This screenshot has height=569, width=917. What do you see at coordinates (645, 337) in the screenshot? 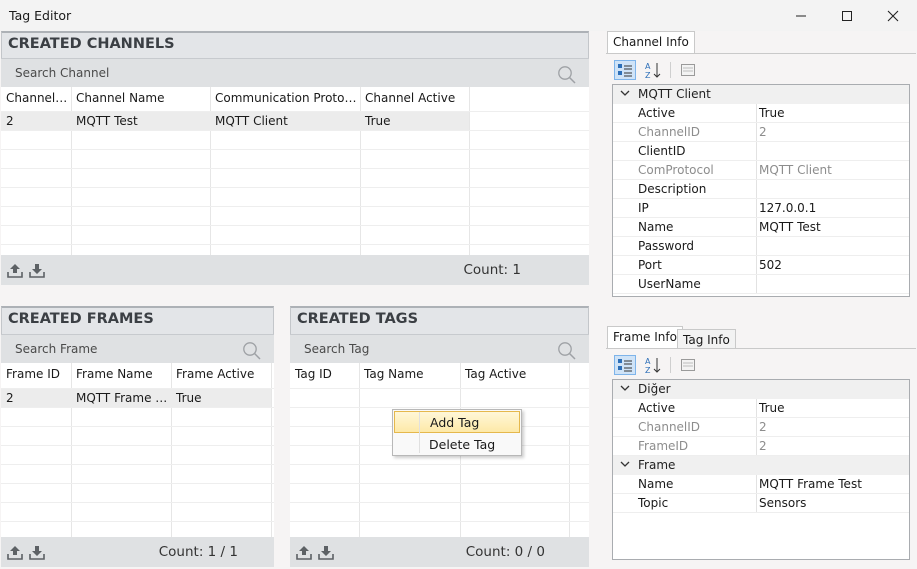
I see `tab-frame-info: Frame Info` at bounding box center [645, 337].